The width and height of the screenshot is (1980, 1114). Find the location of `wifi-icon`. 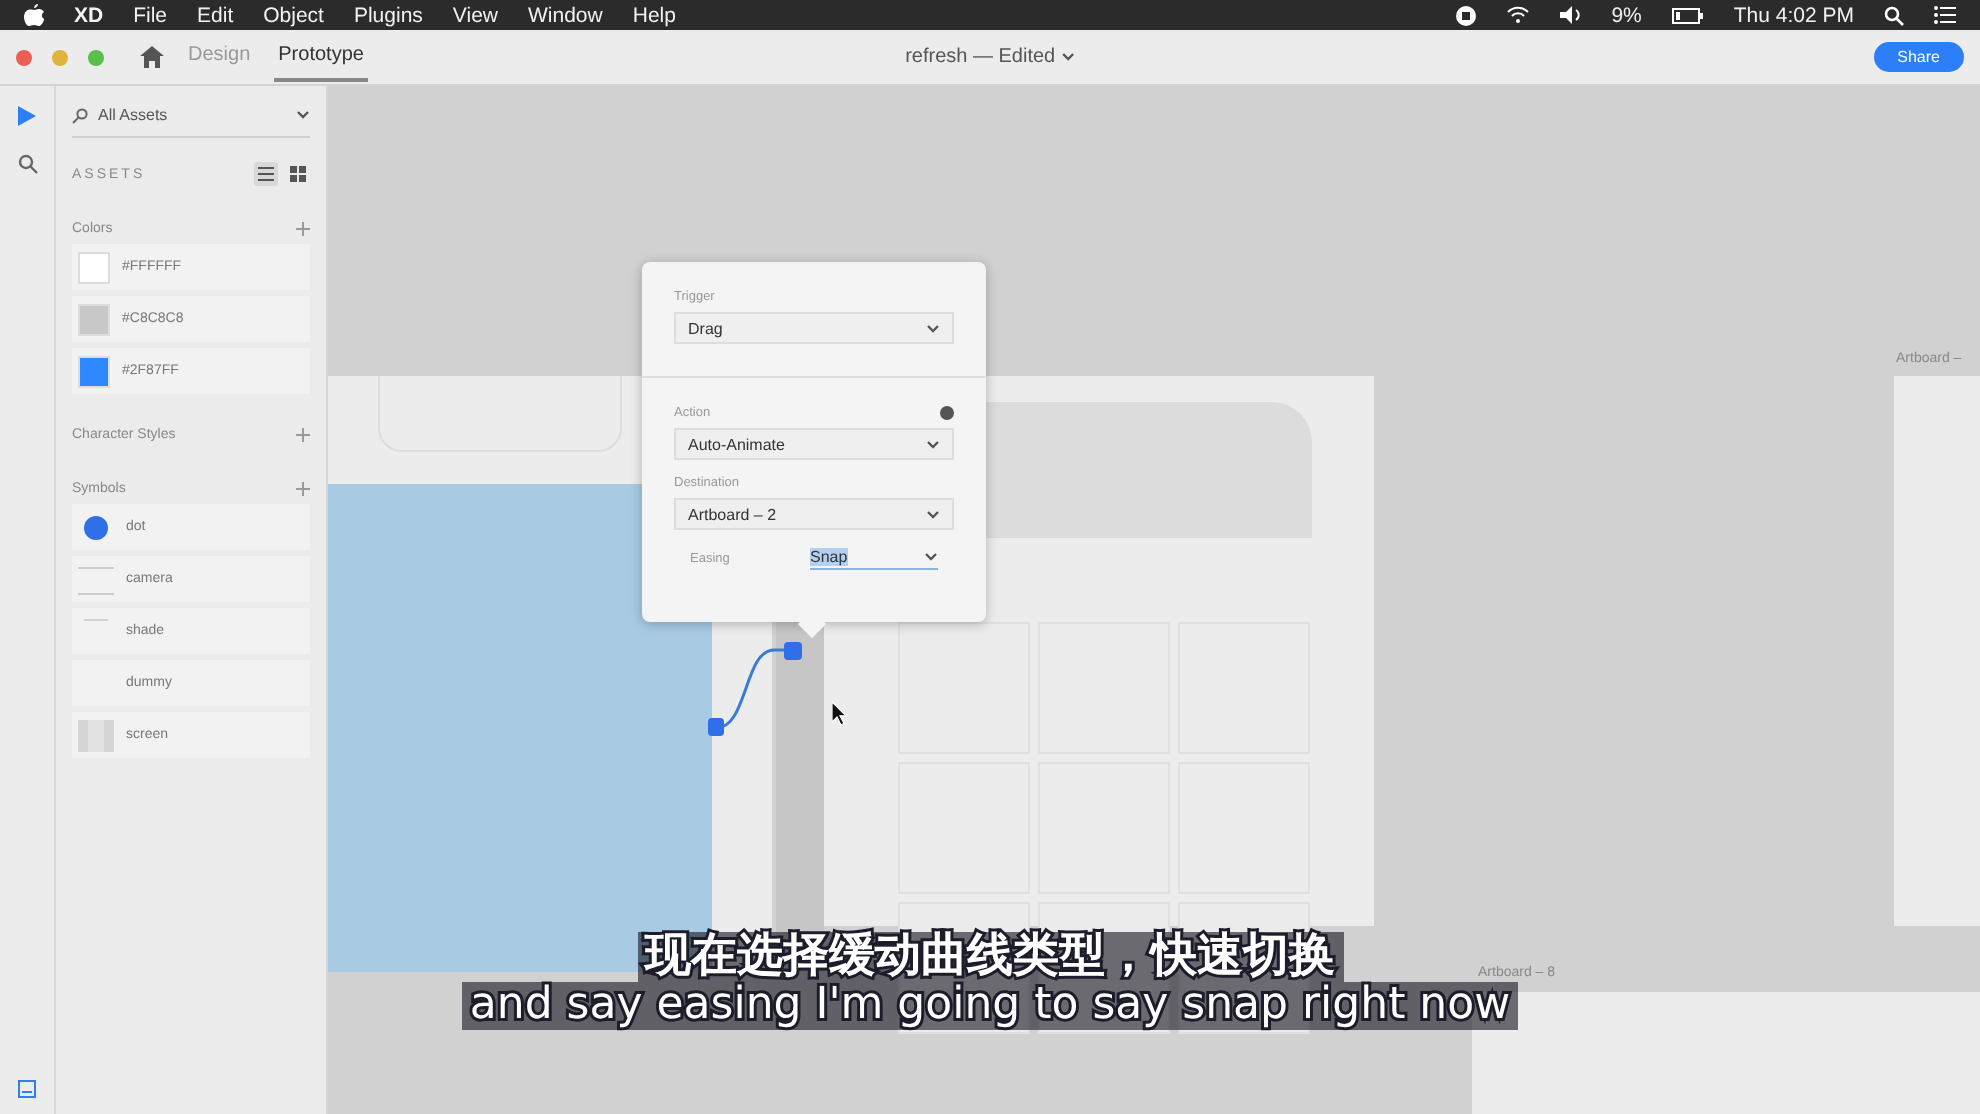

wifi-icon is located at coordinates (1517, 15).